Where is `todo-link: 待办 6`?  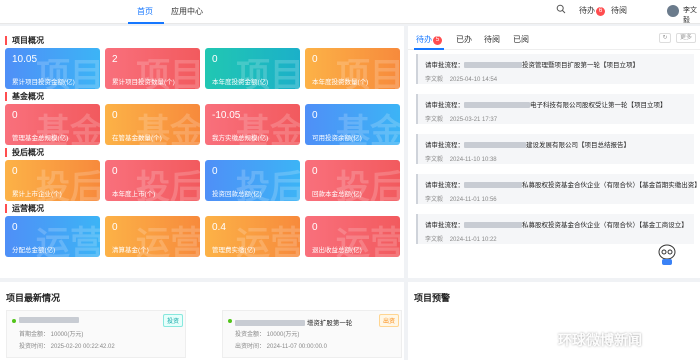
todo-link: 待办 6 is located at coordinates (592, 10).